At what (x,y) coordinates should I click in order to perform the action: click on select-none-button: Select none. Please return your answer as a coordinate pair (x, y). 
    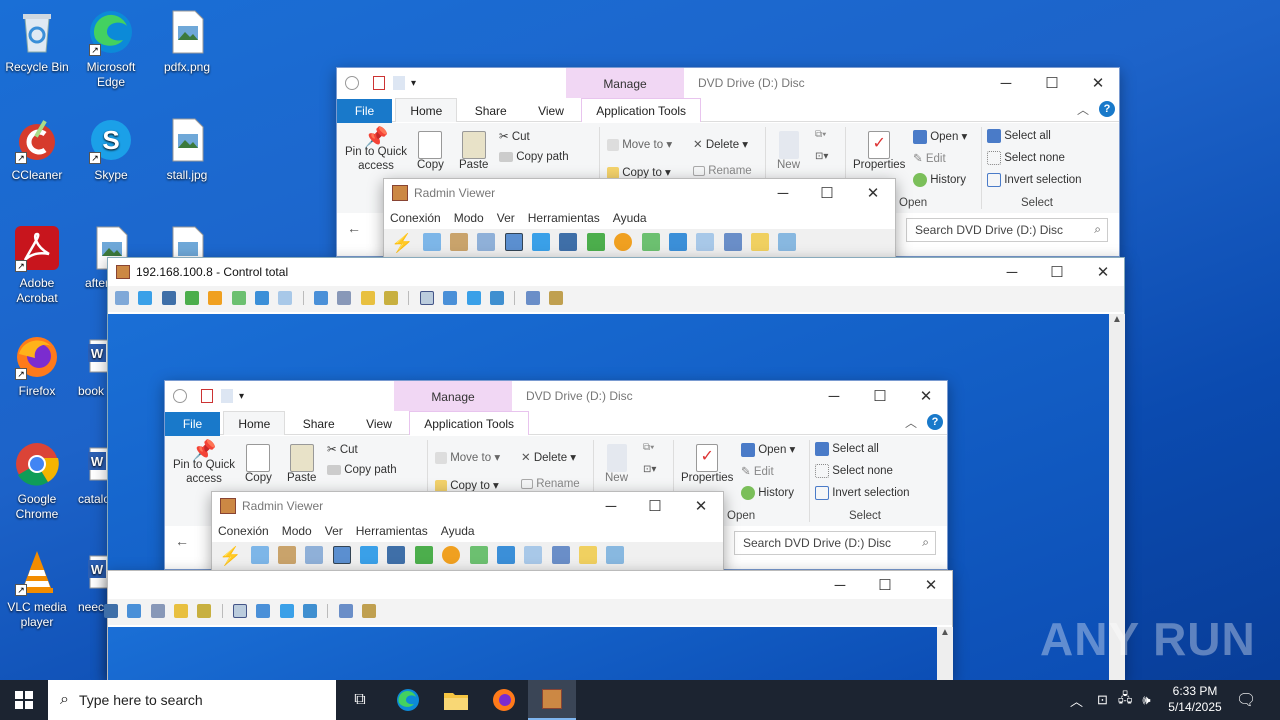
    Looking at the image, I should click on (854, 471).